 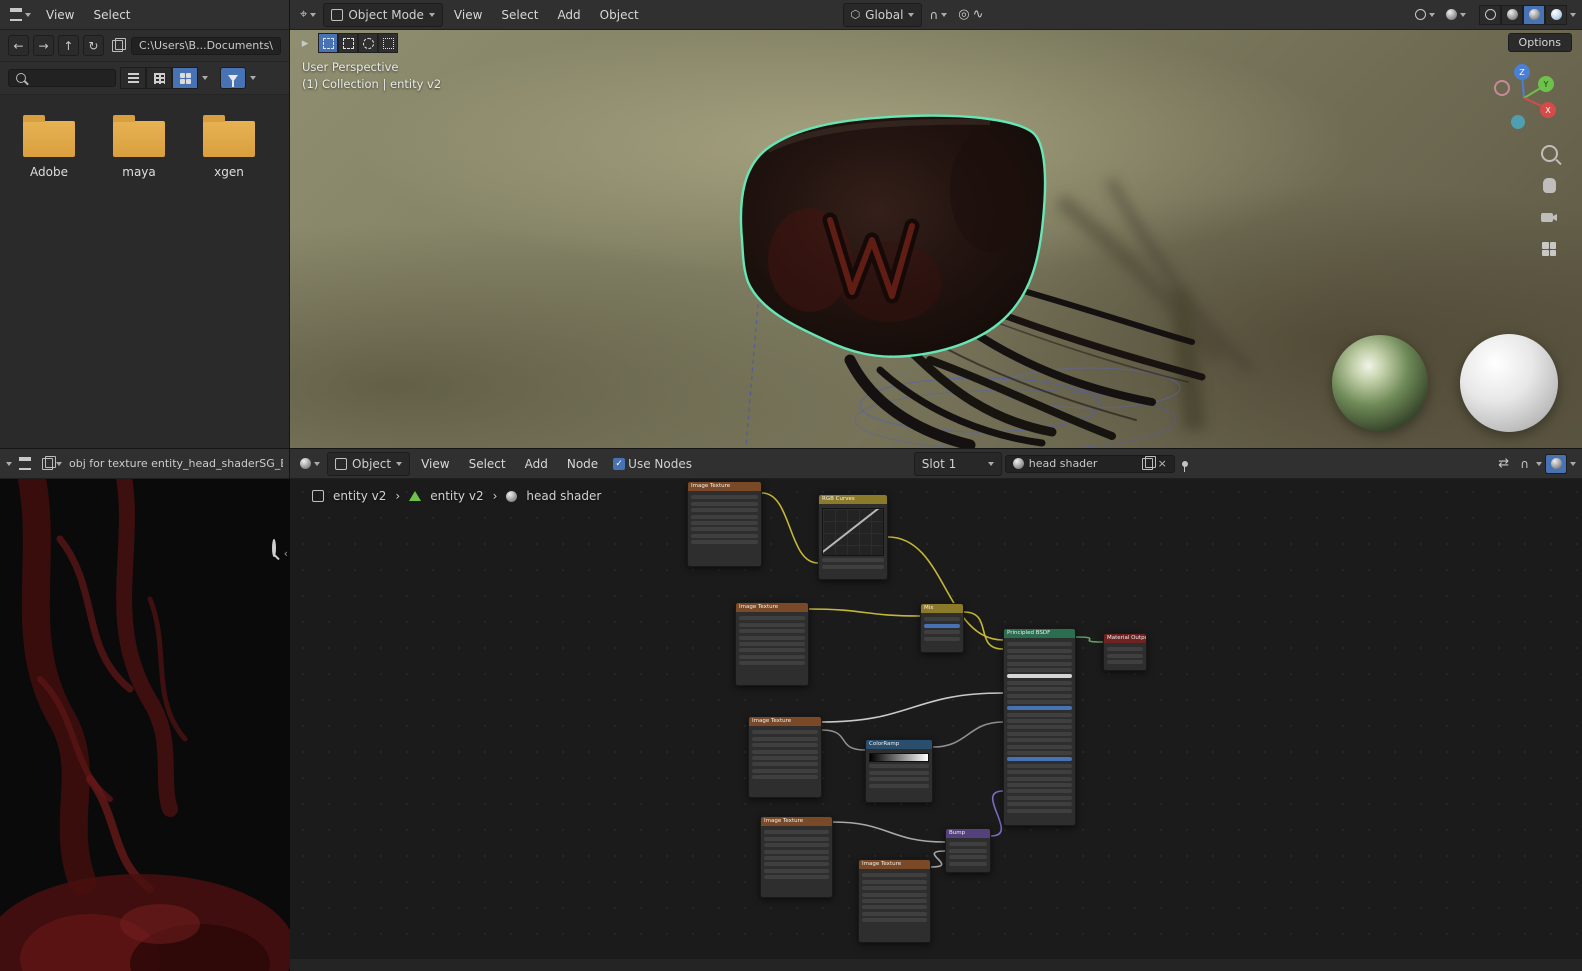 I want to click on slot-select: Slot 1, so click(x=957, y=463).